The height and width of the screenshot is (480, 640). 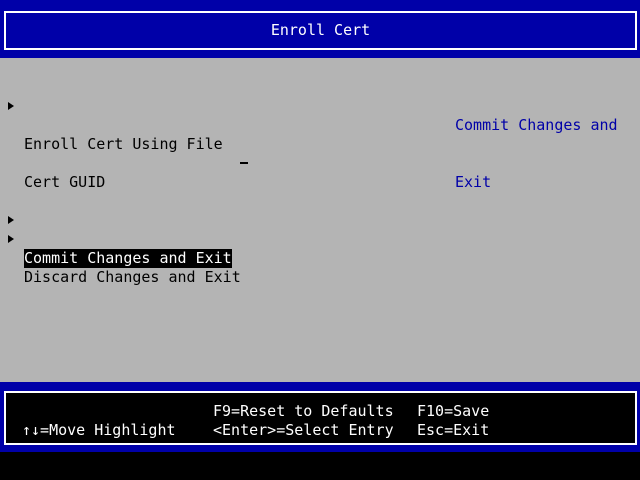 I want to click on cert-guid-field: Cert GUID, so click(x=220, y=172).